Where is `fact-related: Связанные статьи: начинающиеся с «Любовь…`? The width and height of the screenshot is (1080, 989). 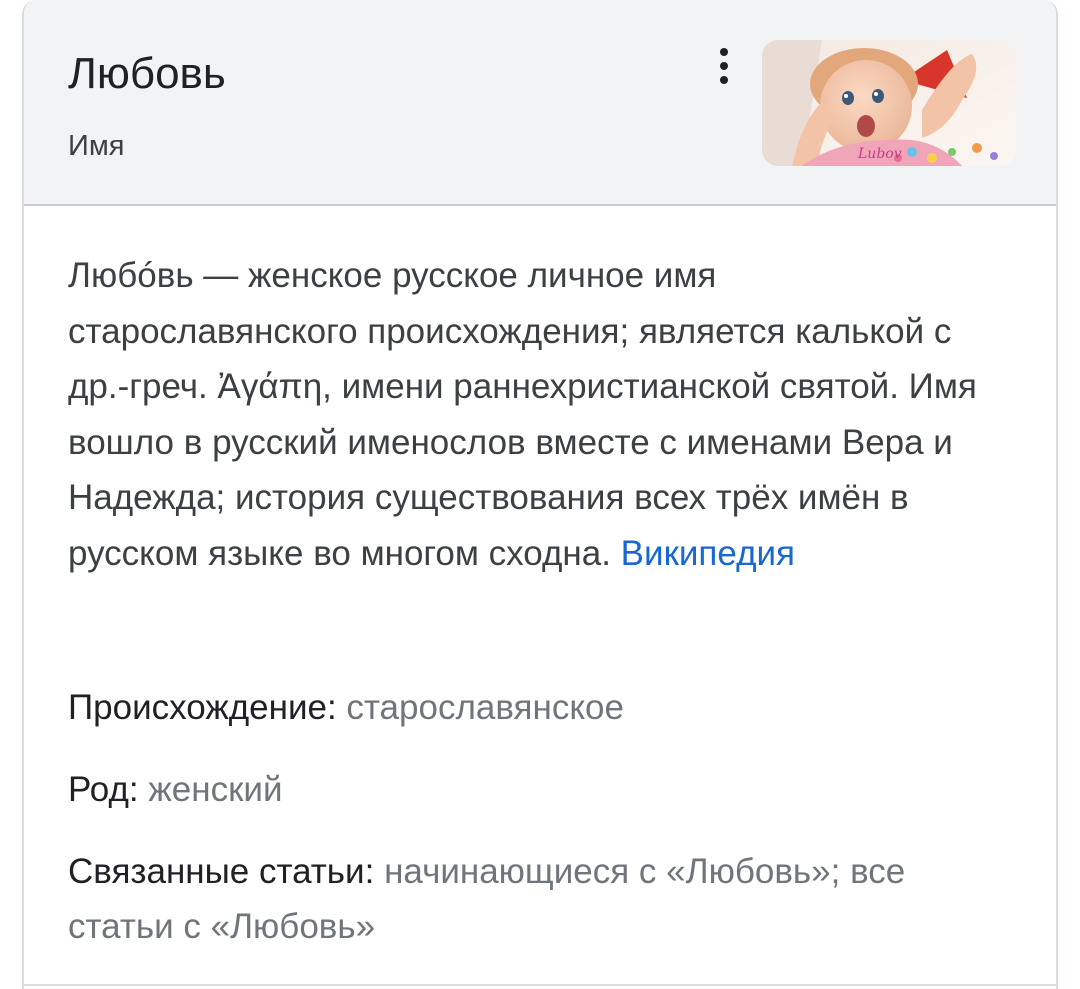
fact-related: Связанные статьи: начинающиеся с «Любовь… is located at coordinates (543, 899).